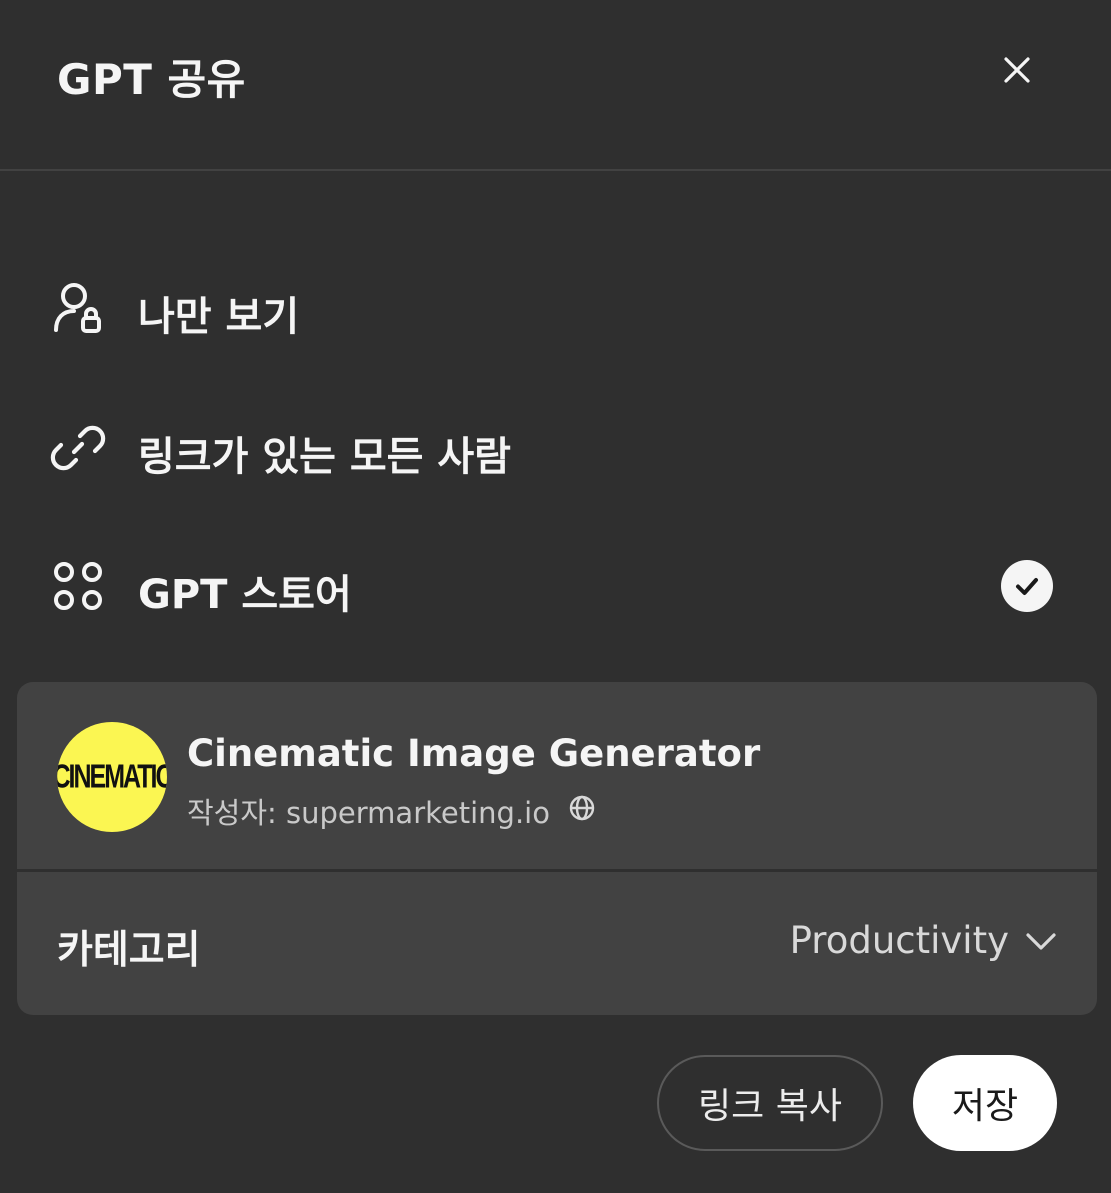 This screenshot has height=1193, width=1111. I want to click on gpt-avatar: CINEMATIC, so click(112, 777).